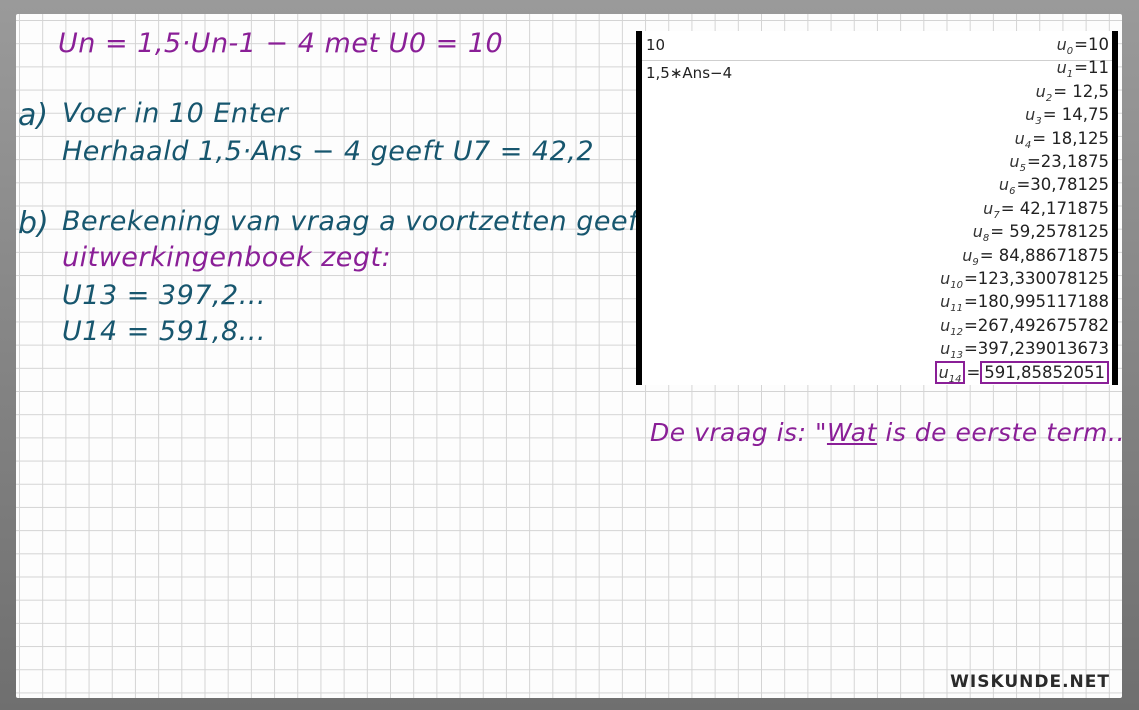 The image size is (1139, 710). Describe the element at coordinates (950, 372) in the screenshot. I see `calc-result-label: u14` at that location.